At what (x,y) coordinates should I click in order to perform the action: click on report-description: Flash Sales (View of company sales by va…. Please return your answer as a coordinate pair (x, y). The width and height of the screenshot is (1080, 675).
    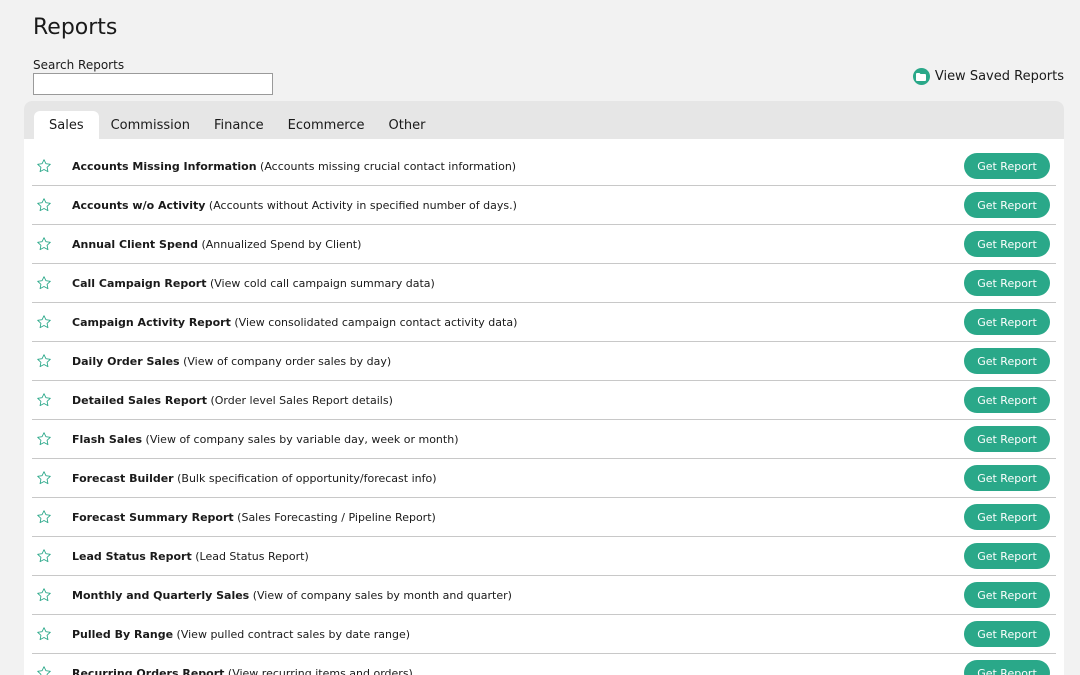
    Looking at the image, I should click on (518, 439).